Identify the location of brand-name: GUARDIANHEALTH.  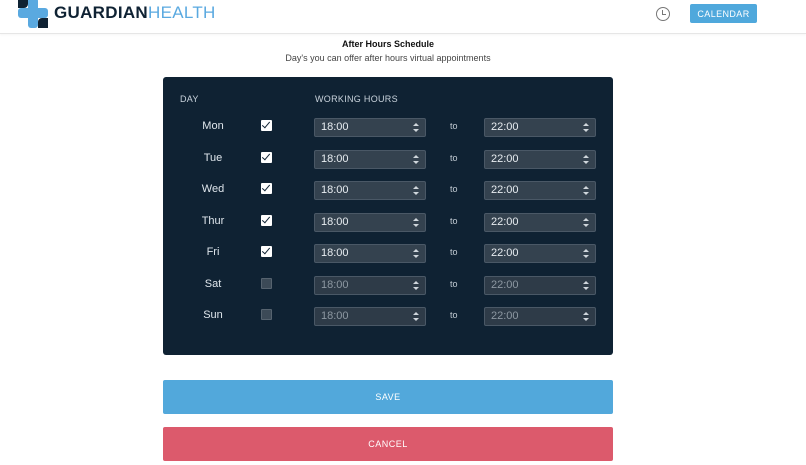
(135, 14).